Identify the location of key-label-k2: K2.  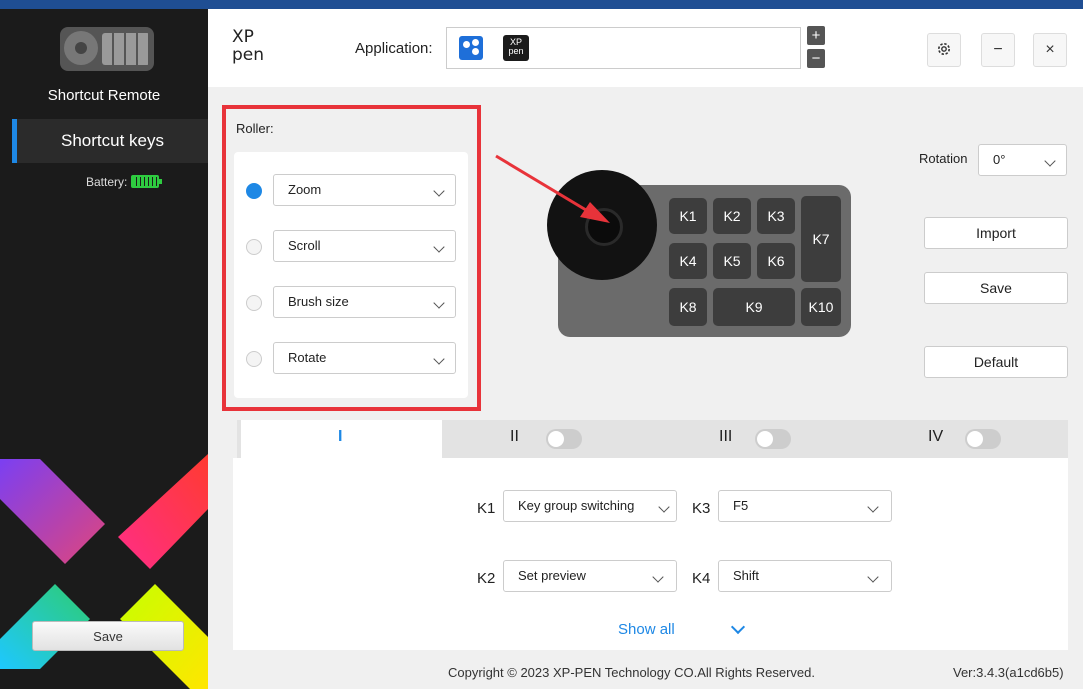
(486, 578).